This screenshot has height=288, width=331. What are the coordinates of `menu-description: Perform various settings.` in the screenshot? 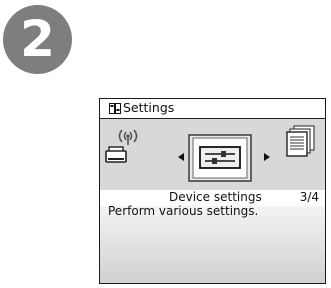 It's located at (183, 211).